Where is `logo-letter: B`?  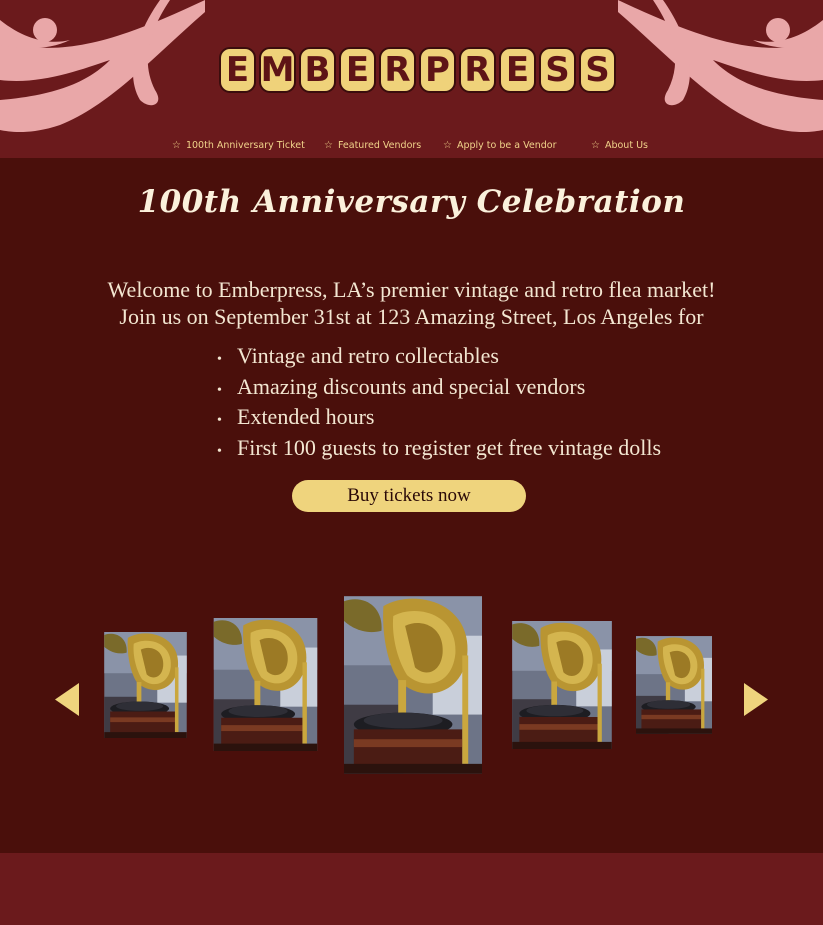 logo-letter: B is located at coordinates (317, 70).